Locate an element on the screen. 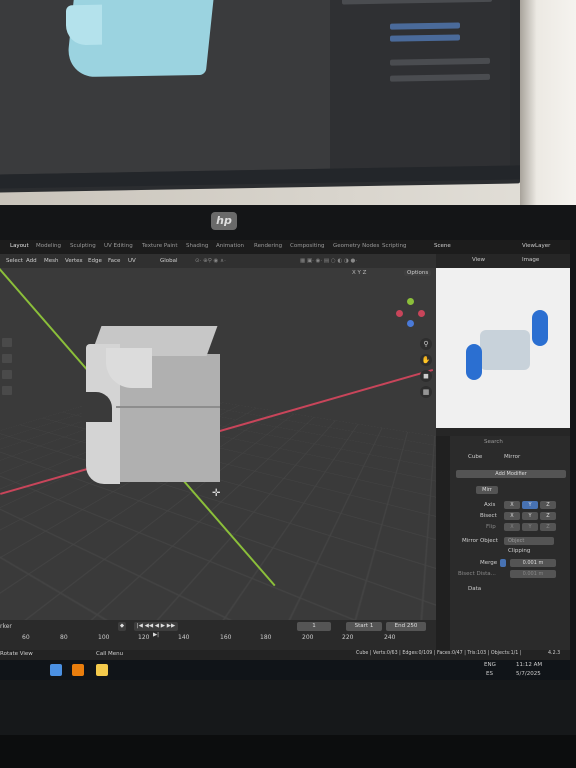  tab-texture-paint: Texture Paint is located at coordinates (160, 246).